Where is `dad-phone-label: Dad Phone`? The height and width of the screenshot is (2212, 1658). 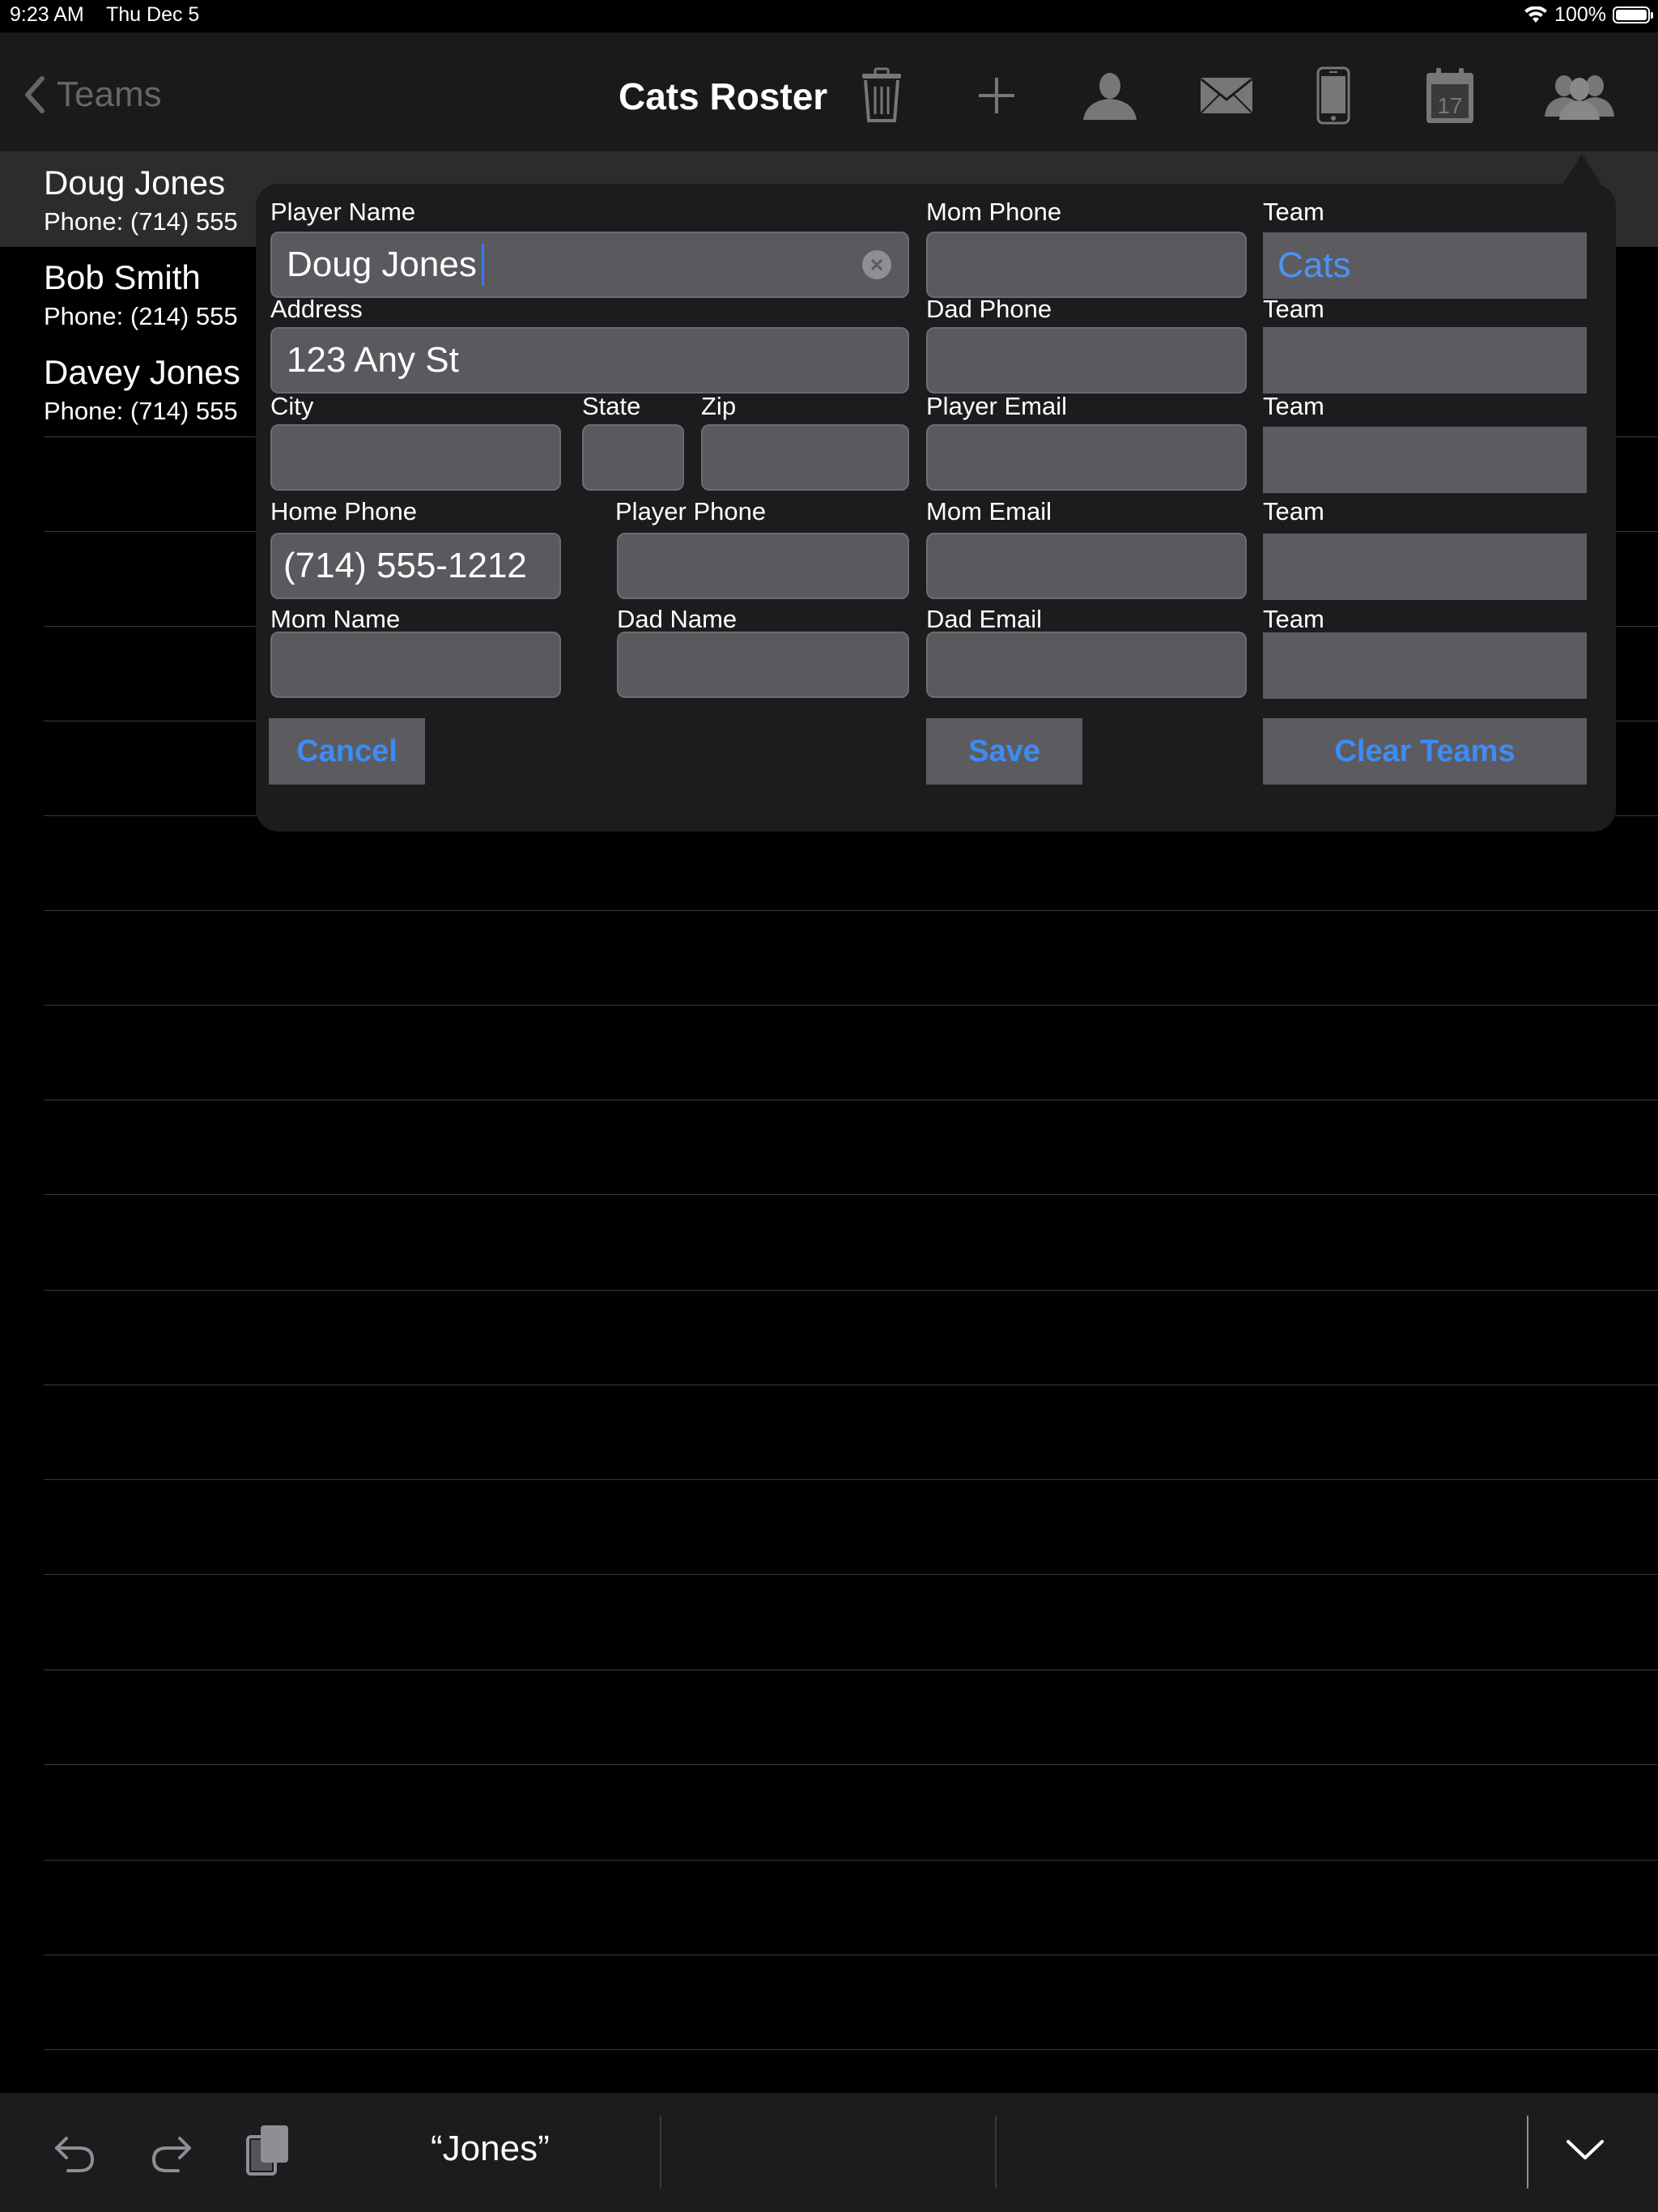 dad-phone-label: Dad Phone is located at coordinates (989, 309).